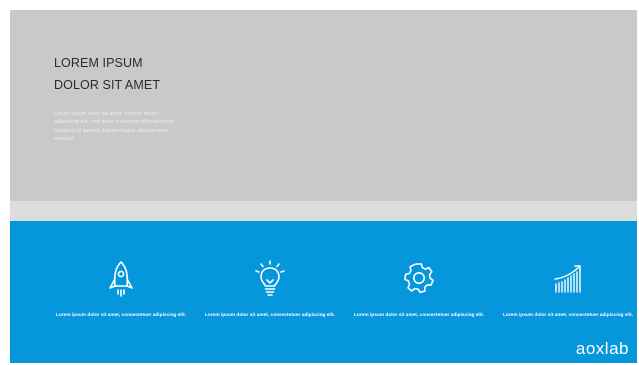  Describe the element at coordinates (419, 278) in the screenshot. I see `gear-icon` at that location.